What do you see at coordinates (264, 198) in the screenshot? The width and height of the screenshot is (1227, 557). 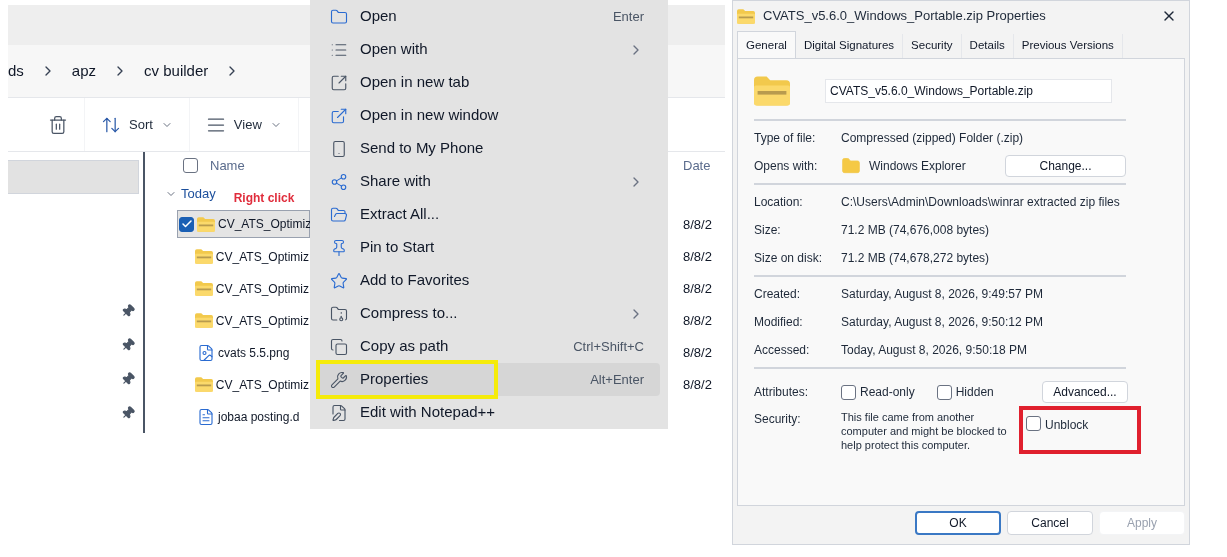 I see `annotation-label: Right click` at bounding box center [264, 198].